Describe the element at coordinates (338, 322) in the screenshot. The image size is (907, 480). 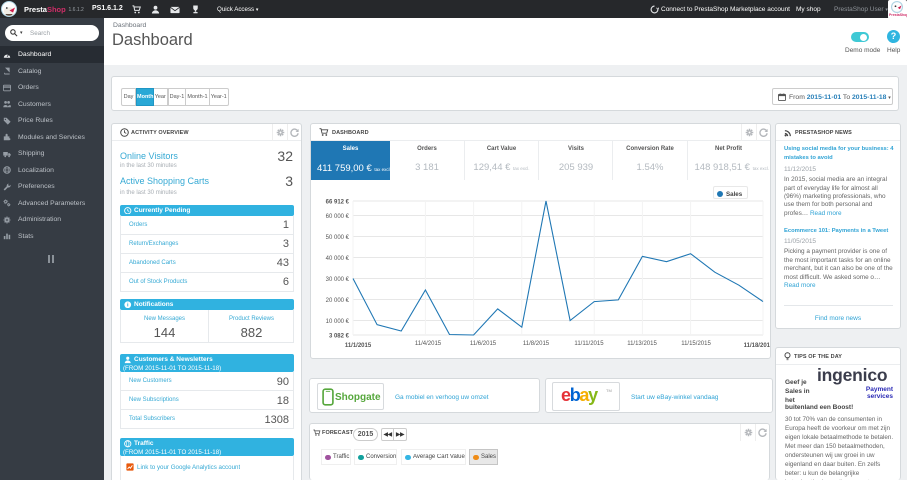
I see `svg-text: 10 000 €` at that location.